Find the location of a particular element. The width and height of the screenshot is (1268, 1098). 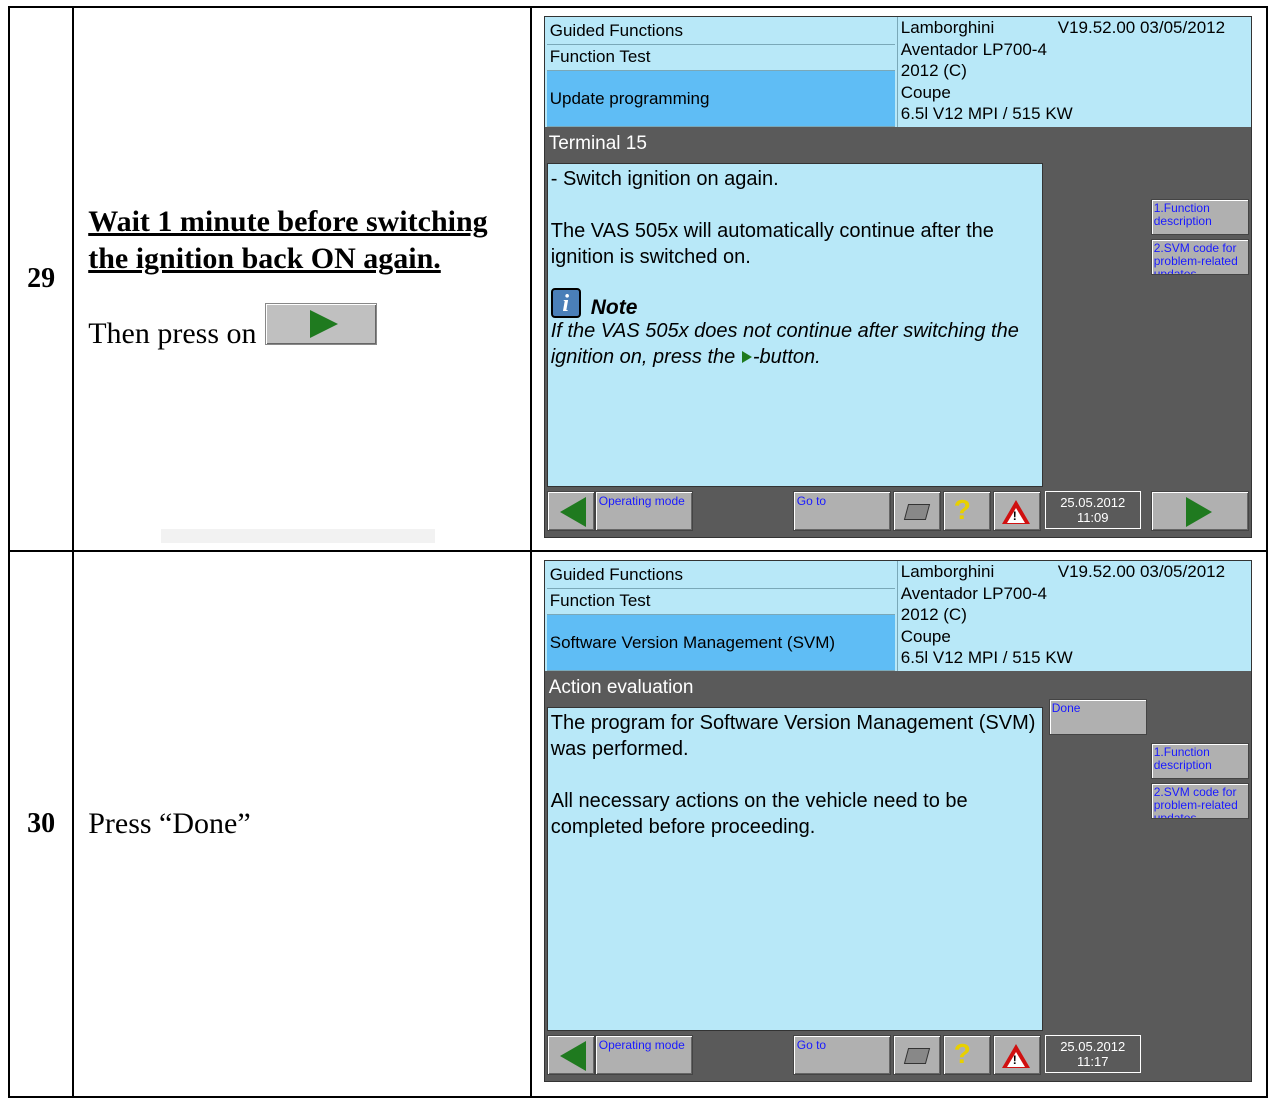

header-current-function: Software Version Management (SVM) is located at coordinates (720, 643).